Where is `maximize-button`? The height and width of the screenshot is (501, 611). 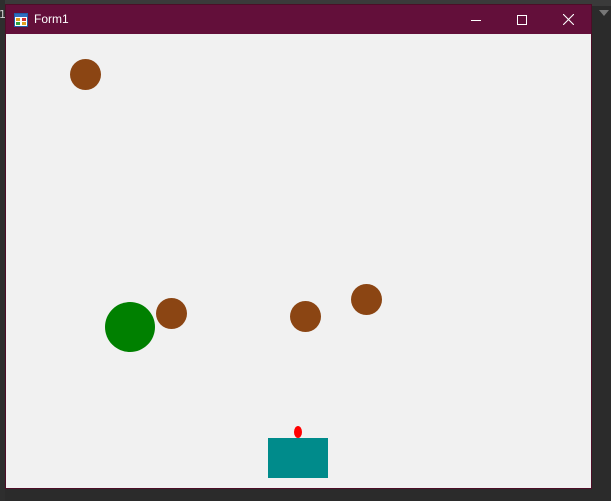 maximize-button is located at coordinates (522, 19).